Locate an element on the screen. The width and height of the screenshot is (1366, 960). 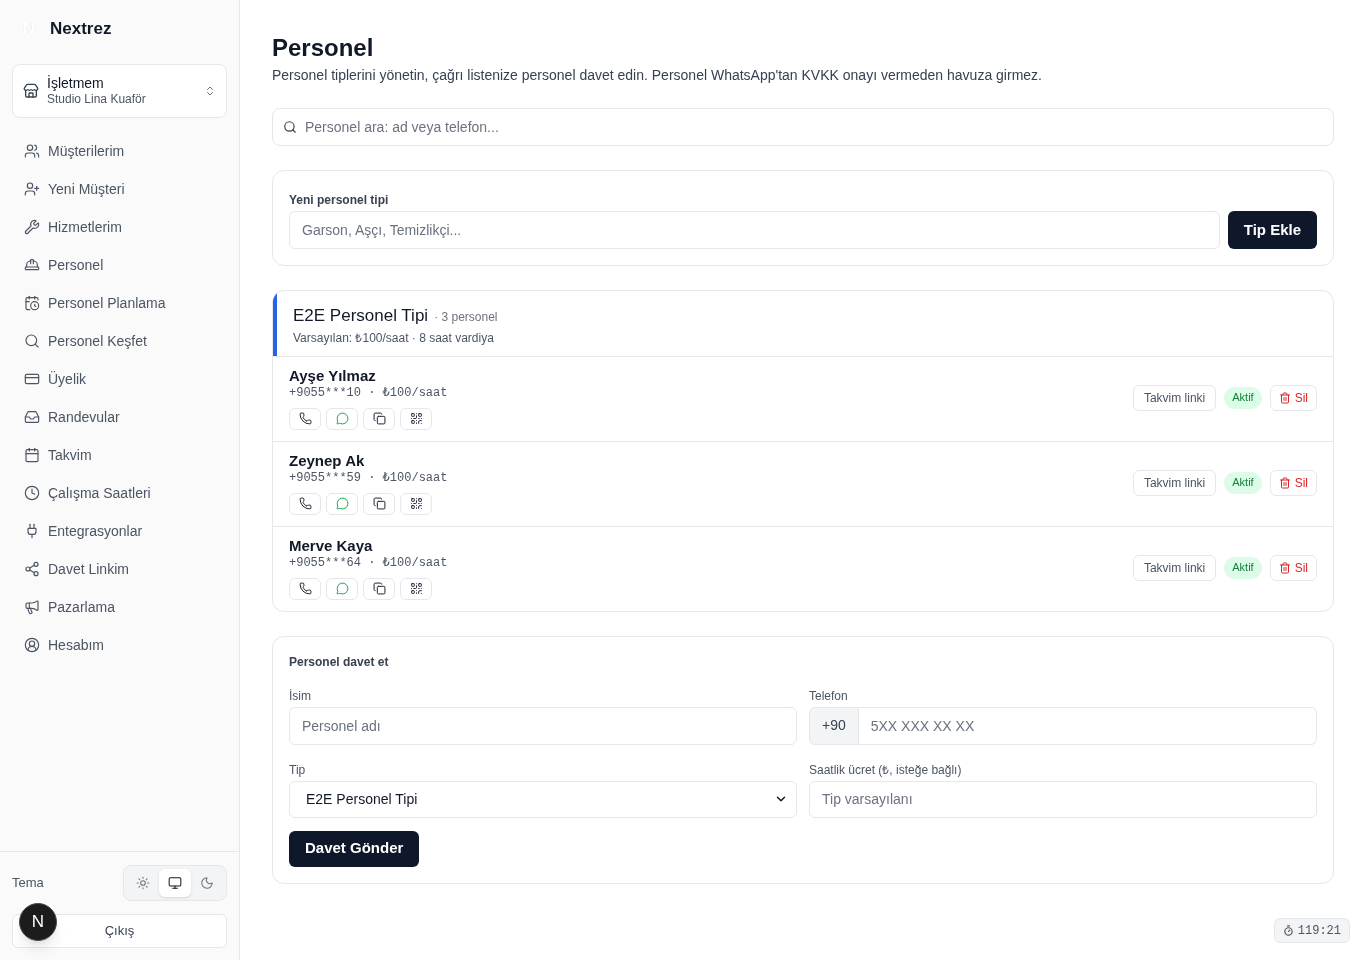
staff-phone-rate: +9055***10 · ₺100/saat is located at coordinates (368, 392).